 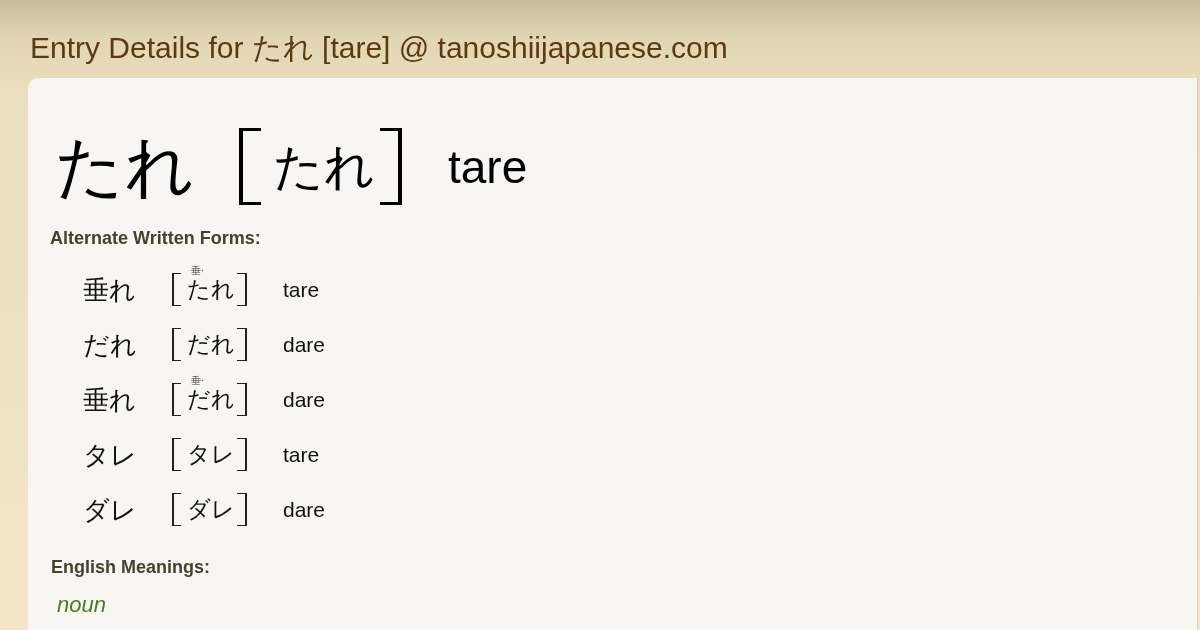 What do you see at coordinates (81, 605) in the screenshot?
I see `part-of-speech: noun` at bounding box center [81, 605].